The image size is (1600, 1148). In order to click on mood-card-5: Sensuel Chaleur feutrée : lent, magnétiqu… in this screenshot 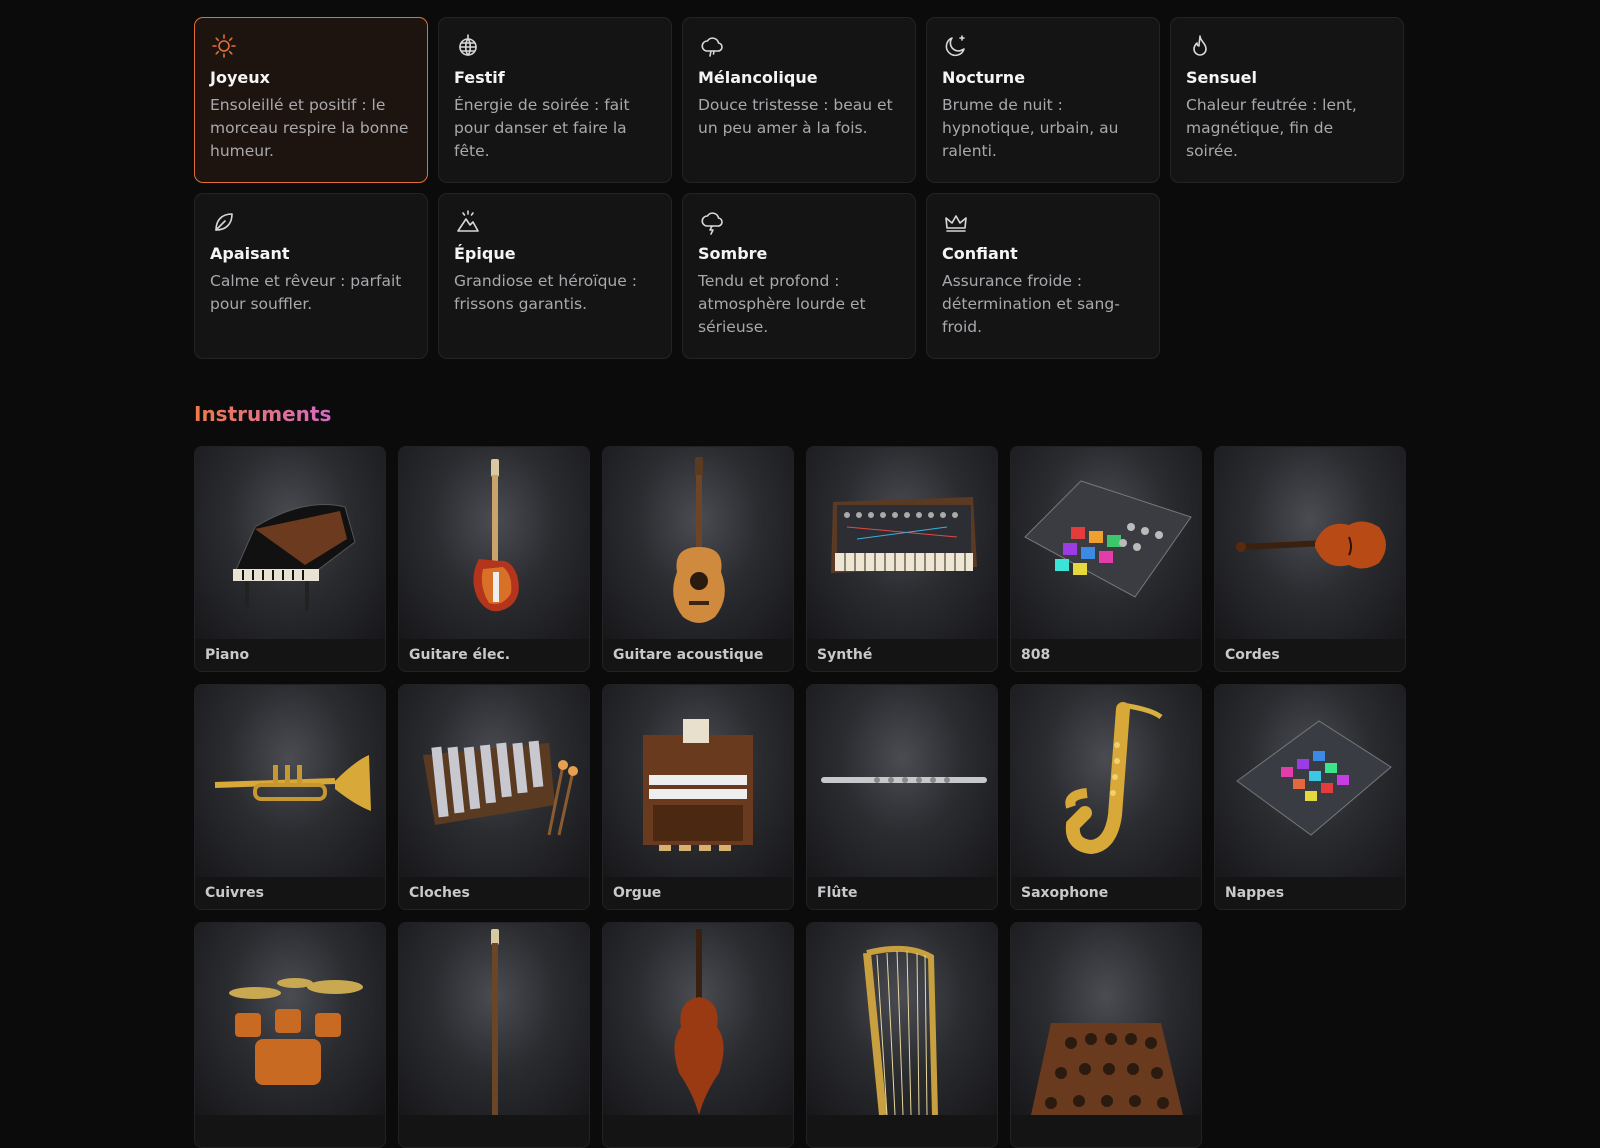, I will do `click(1287, 100)`.